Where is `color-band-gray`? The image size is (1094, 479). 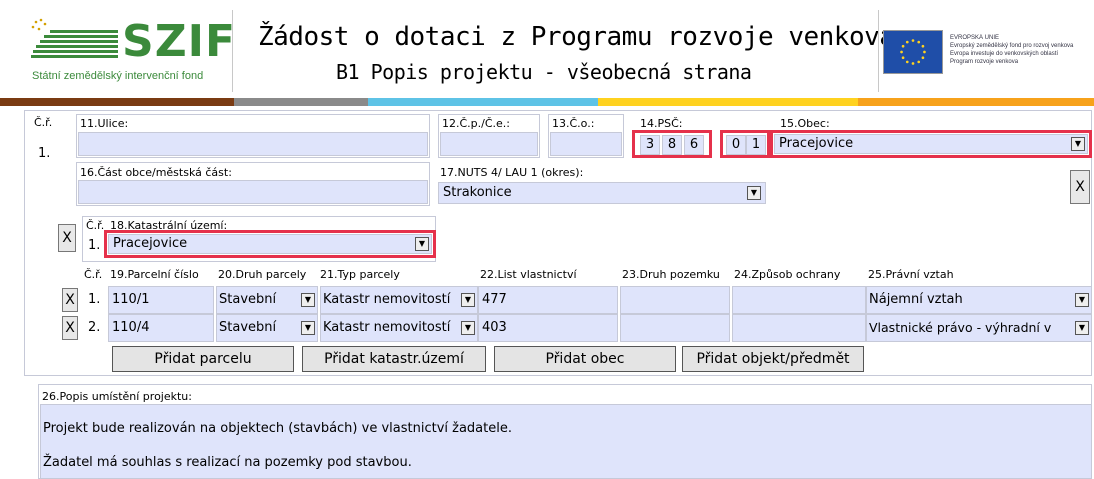 color-band-gray is located at coordinates (301, 102).